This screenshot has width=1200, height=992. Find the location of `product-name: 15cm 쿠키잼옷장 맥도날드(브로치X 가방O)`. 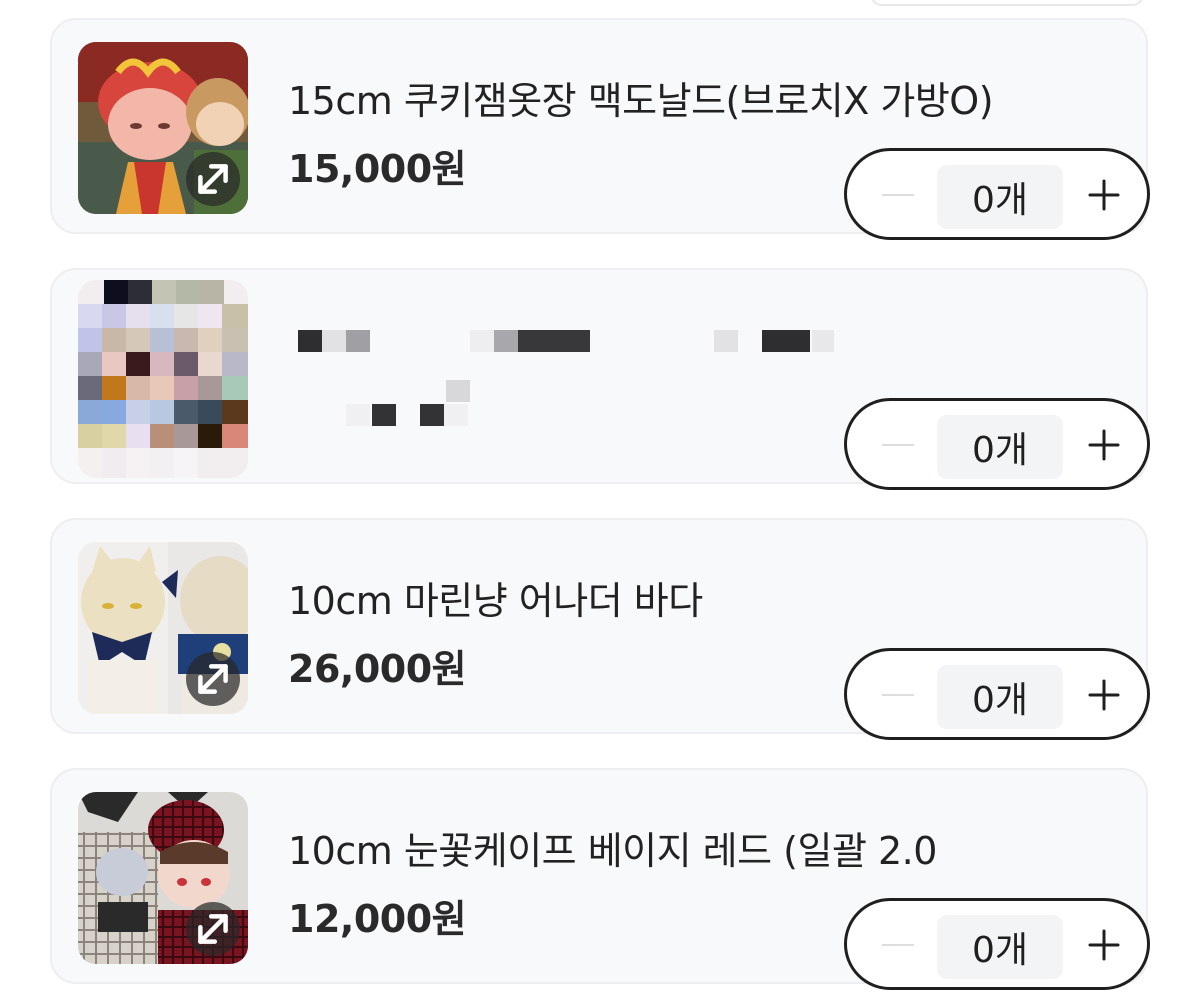

product-name: 15cm 쿠키잼옷장 맥도날드(브로치X 가방O) is located at coordinates (641, 101).